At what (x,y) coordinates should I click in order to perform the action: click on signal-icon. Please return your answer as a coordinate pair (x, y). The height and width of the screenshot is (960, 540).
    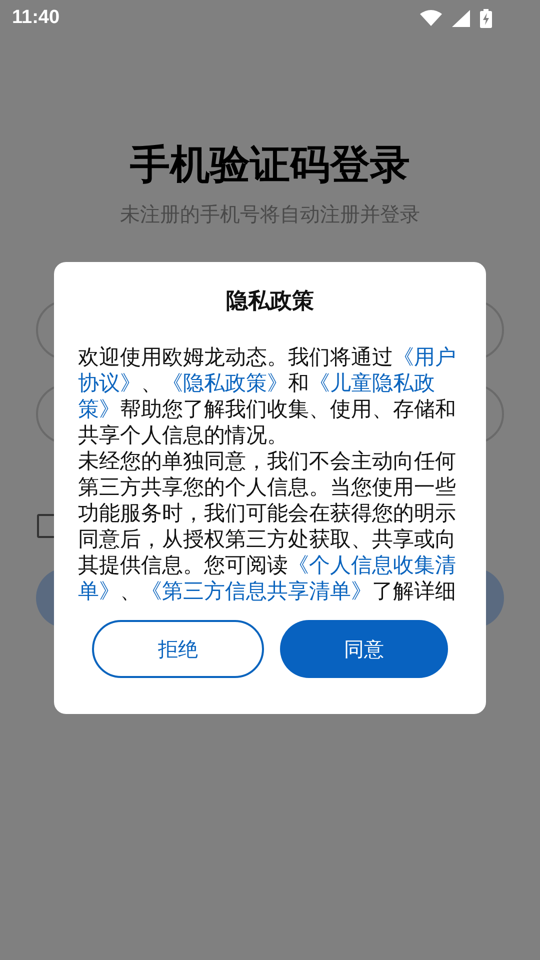
    Looking at the image, I should click on (461, 18).